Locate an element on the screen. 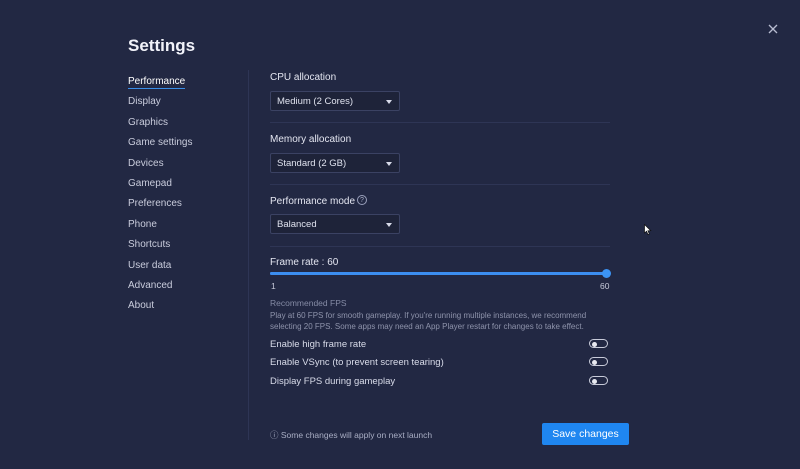 Image resolution: width=800 pixels, height=469 pixels. sidebar-item-label: Display is located at coordinates (144, 102).